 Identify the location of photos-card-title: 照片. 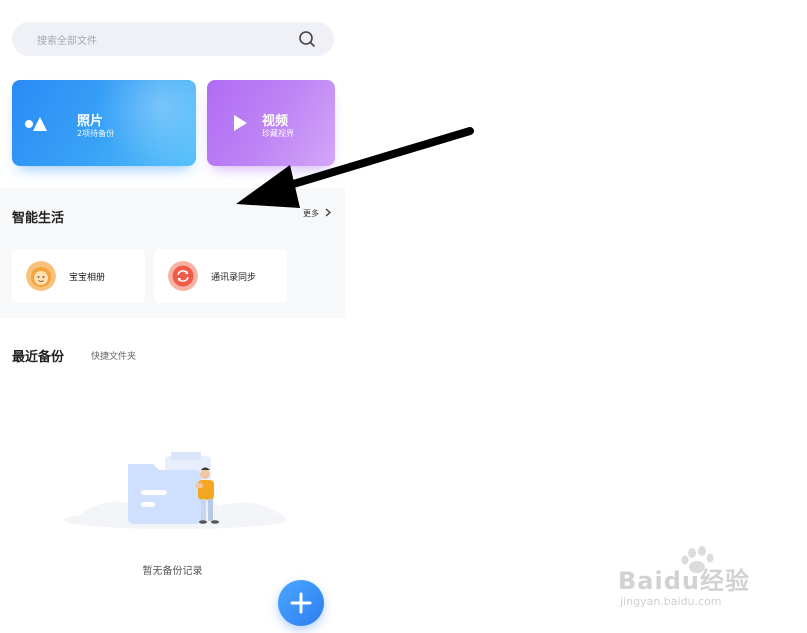
(90, 121).